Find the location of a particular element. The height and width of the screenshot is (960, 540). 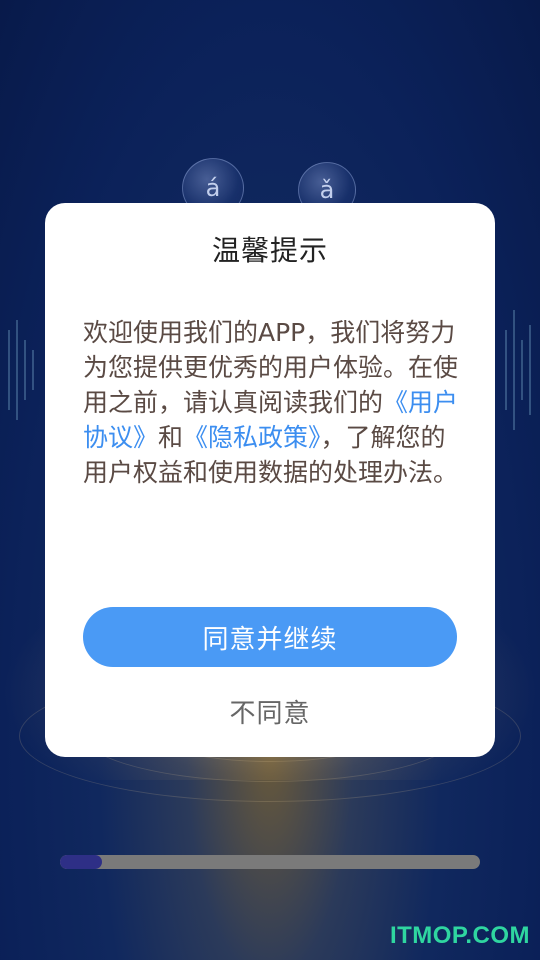

agree-continue-button: 同意并继续 is located at coordinates (270, 637).